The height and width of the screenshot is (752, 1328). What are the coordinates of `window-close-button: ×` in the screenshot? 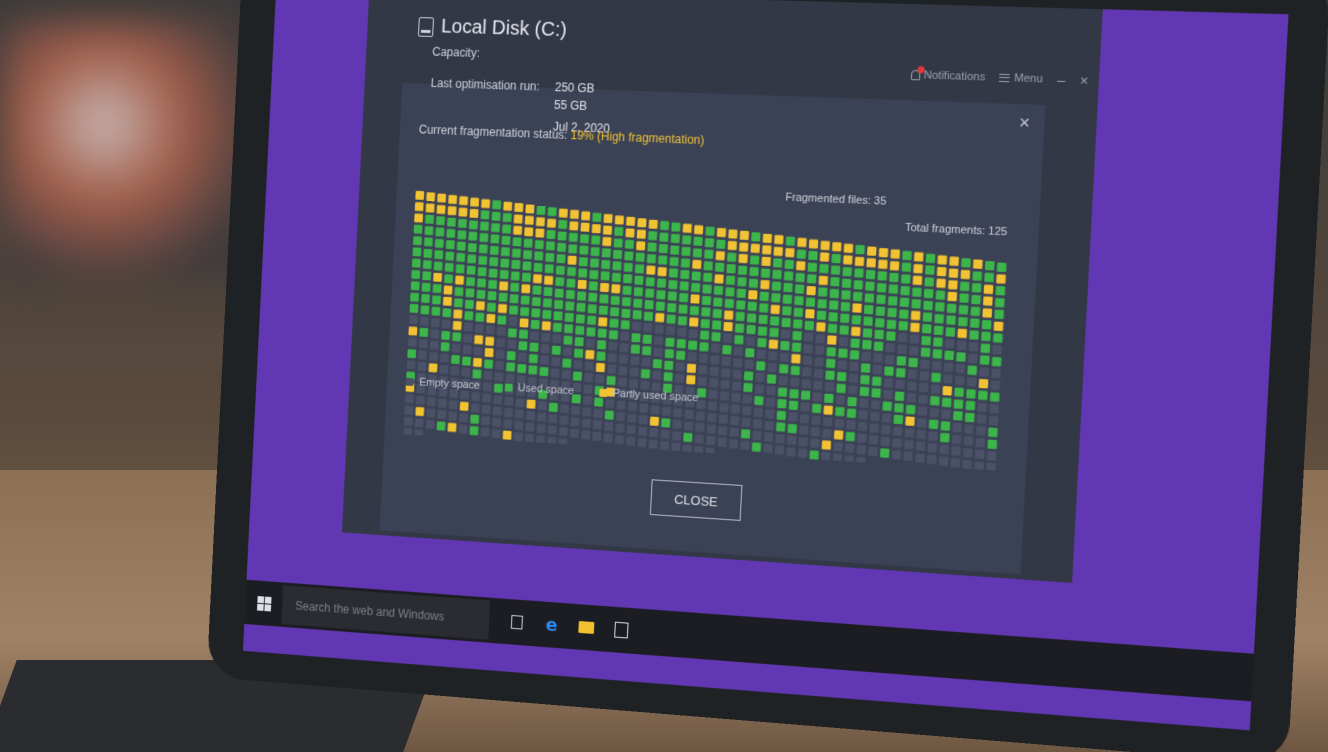 It's located at (1083, 80).